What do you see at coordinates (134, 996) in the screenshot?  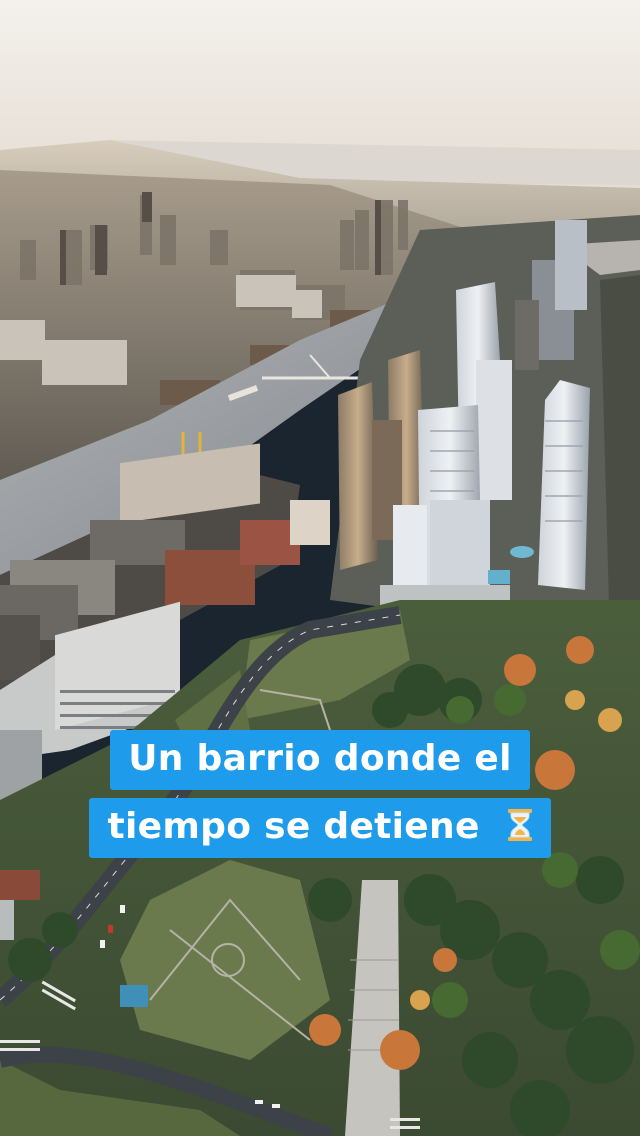 I see `sports-court` at bounding box center [134, 996].